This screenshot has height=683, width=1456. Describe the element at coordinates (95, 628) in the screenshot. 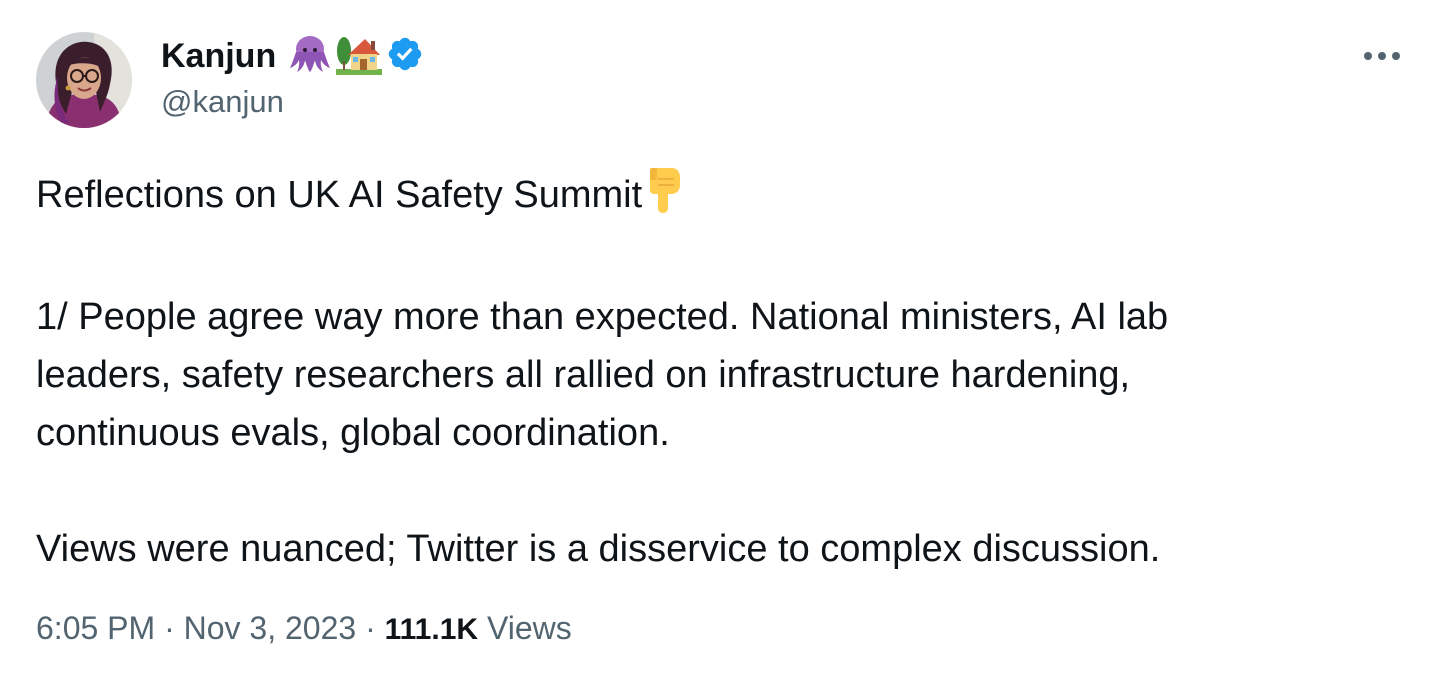

I see `tweet-time: 6:05 PM` at that location.